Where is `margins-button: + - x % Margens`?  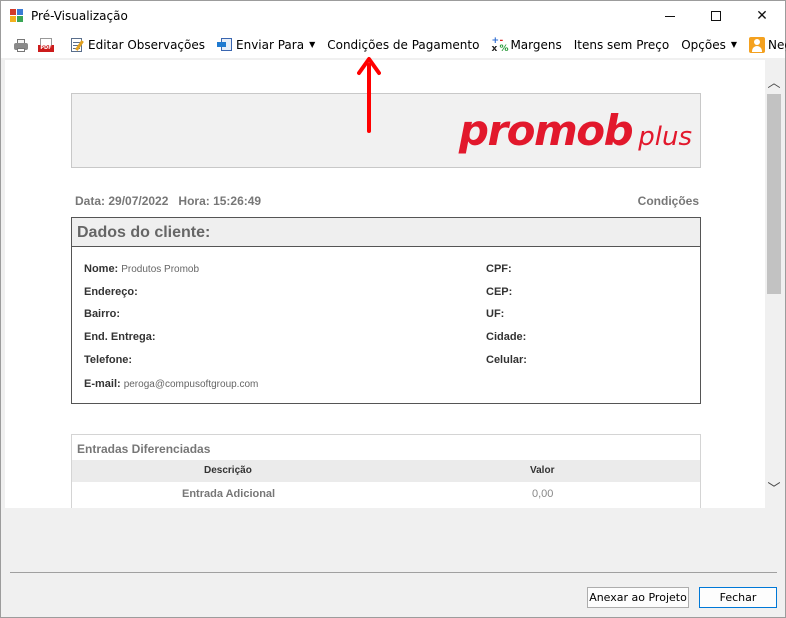 margins-button: + - x % Margens is located at coordinates (526, 45).